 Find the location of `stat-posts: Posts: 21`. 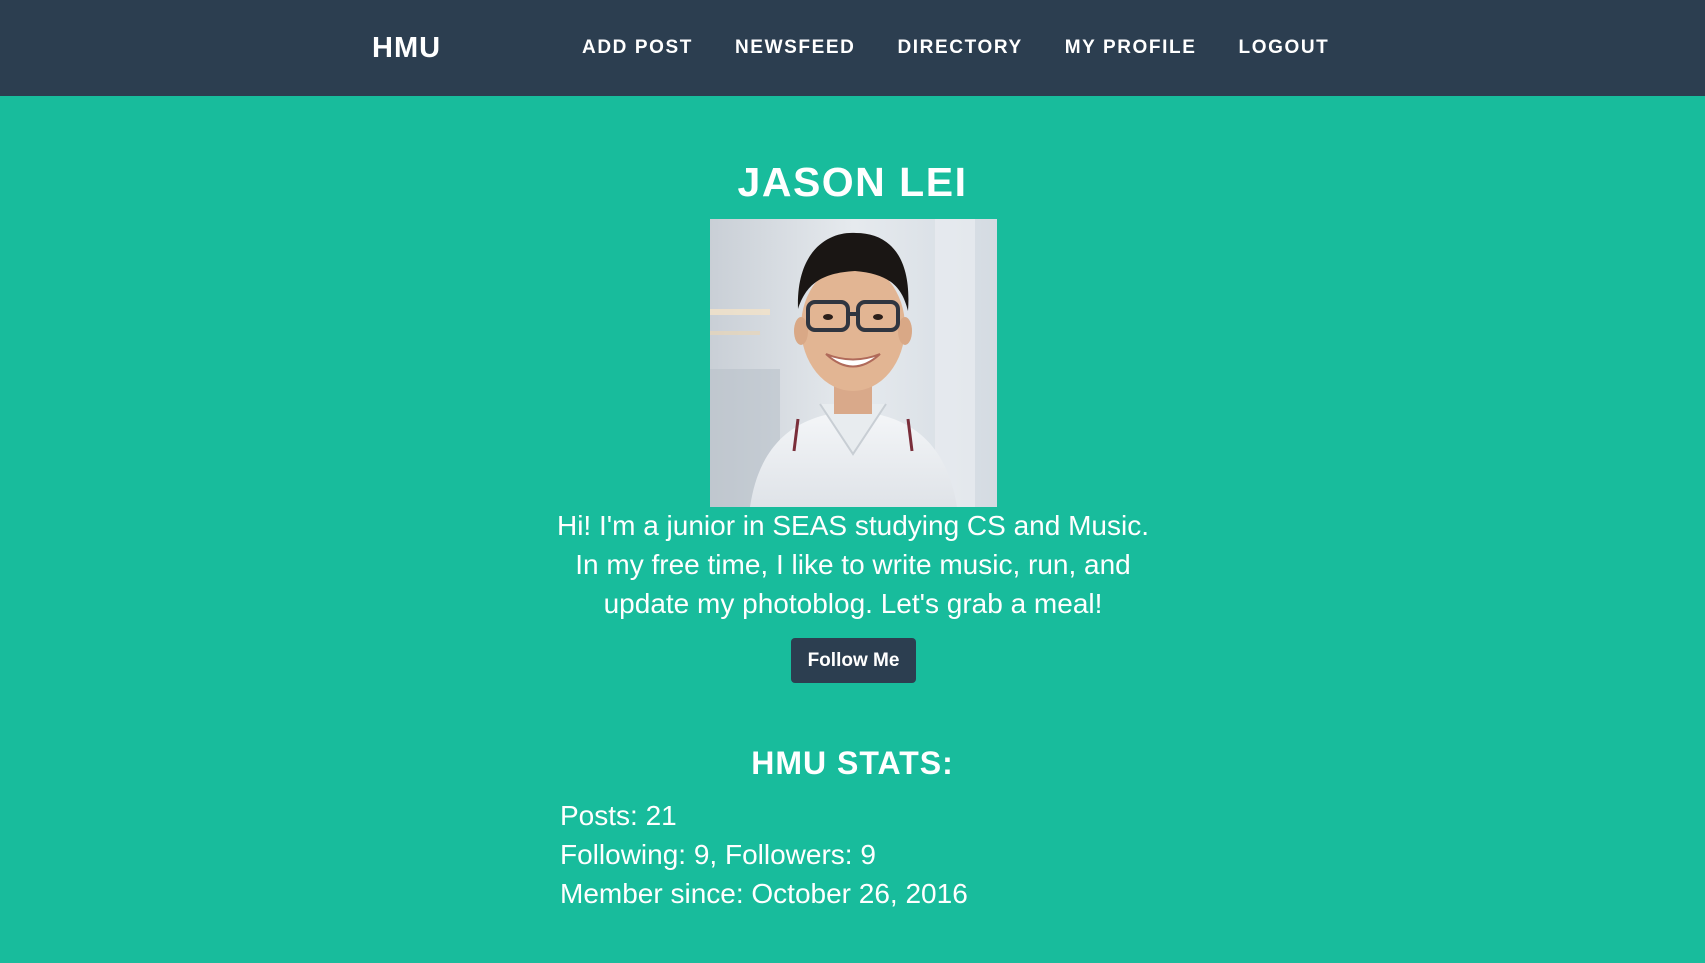

stat-posts: Posts: 21 is located at coordinates (618, 815).